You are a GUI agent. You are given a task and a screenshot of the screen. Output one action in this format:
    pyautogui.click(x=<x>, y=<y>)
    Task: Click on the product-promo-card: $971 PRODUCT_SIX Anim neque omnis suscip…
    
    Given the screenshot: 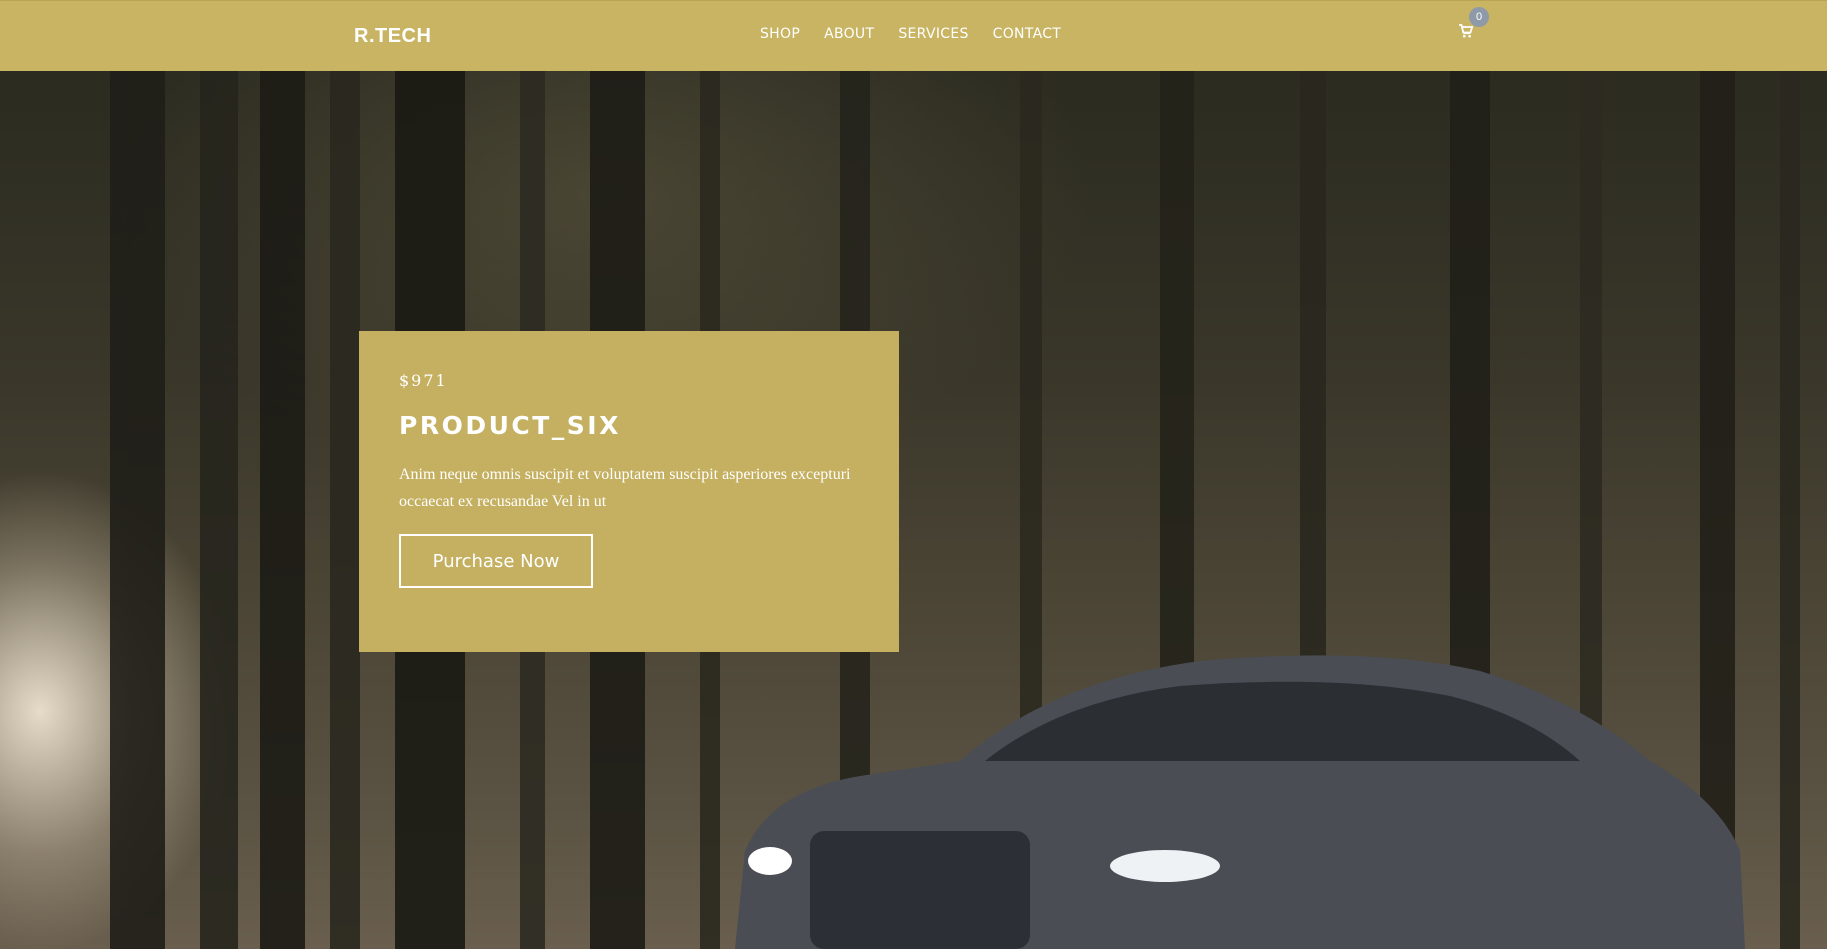 What is the action you would take?
    pyautogui.click(x=629, y=491)
    